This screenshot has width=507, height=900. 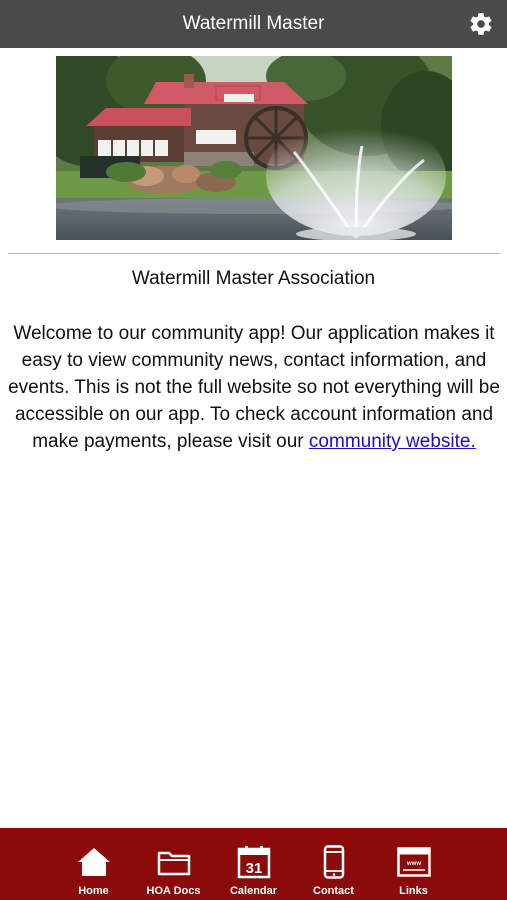 I want to click on divider, so click(x=254, y=253).